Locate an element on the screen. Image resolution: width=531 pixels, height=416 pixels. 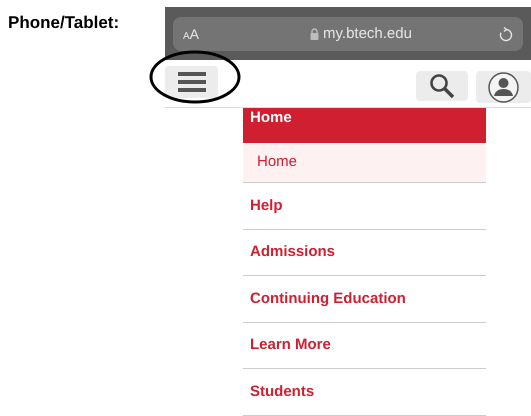
caption: Phone/Tablet: is located at coordinates (64, 22).